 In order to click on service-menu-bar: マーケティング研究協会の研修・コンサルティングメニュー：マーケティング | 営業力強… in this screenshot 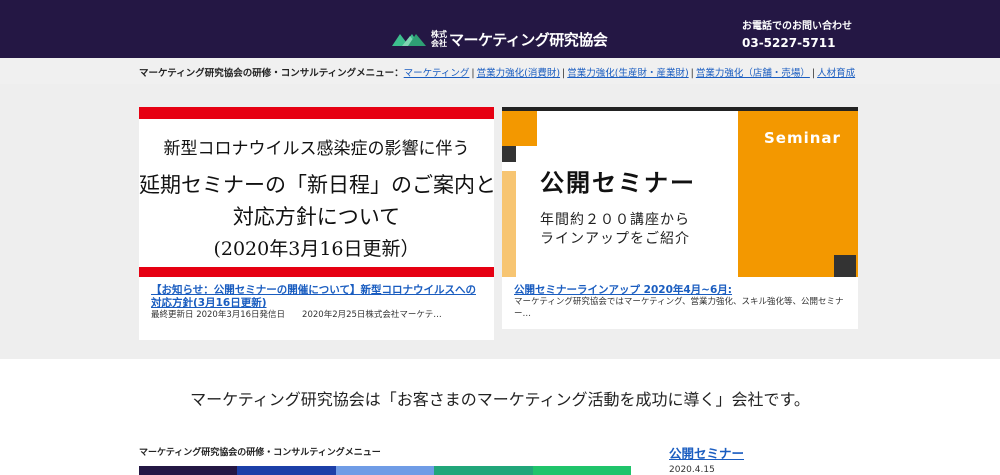, I will do `click(500, 71)`.